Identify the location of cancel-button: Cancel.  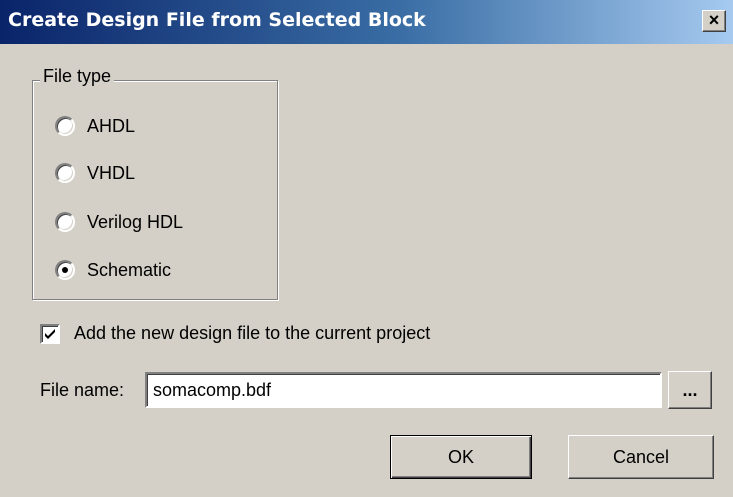
(641, 457).